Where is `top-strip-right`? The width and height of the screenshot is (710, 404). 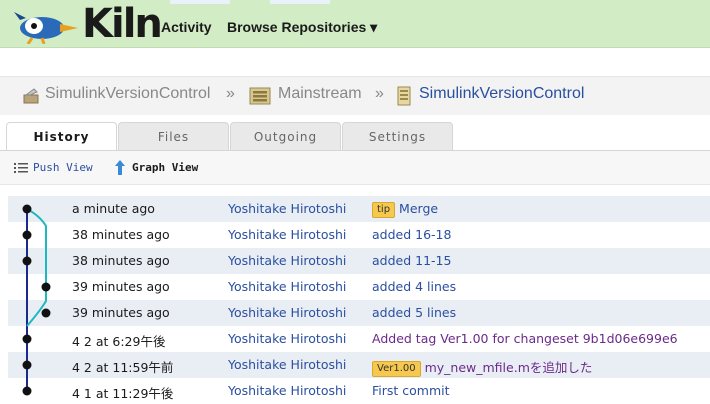
top-strip-right is located at coordinates (300, 2).